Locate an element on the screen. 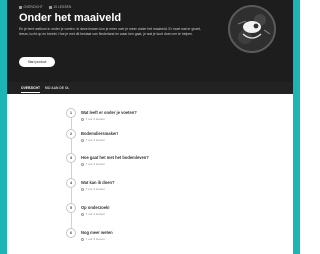  course-meta: OVERZICHT 15 LESSEN is located at coordinates (45, 7).